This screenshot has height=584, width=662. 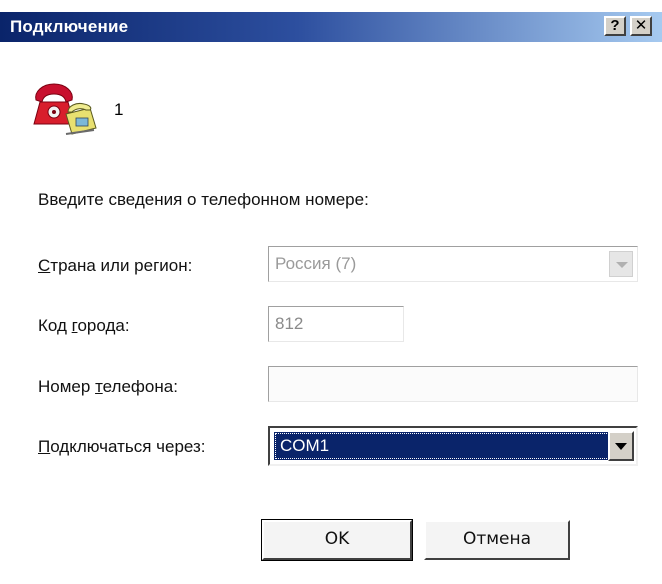 What do you see at coordinates (69, 26) in the screenshot?
I see `window-title: Подключение` at bounding box center [69, 26].